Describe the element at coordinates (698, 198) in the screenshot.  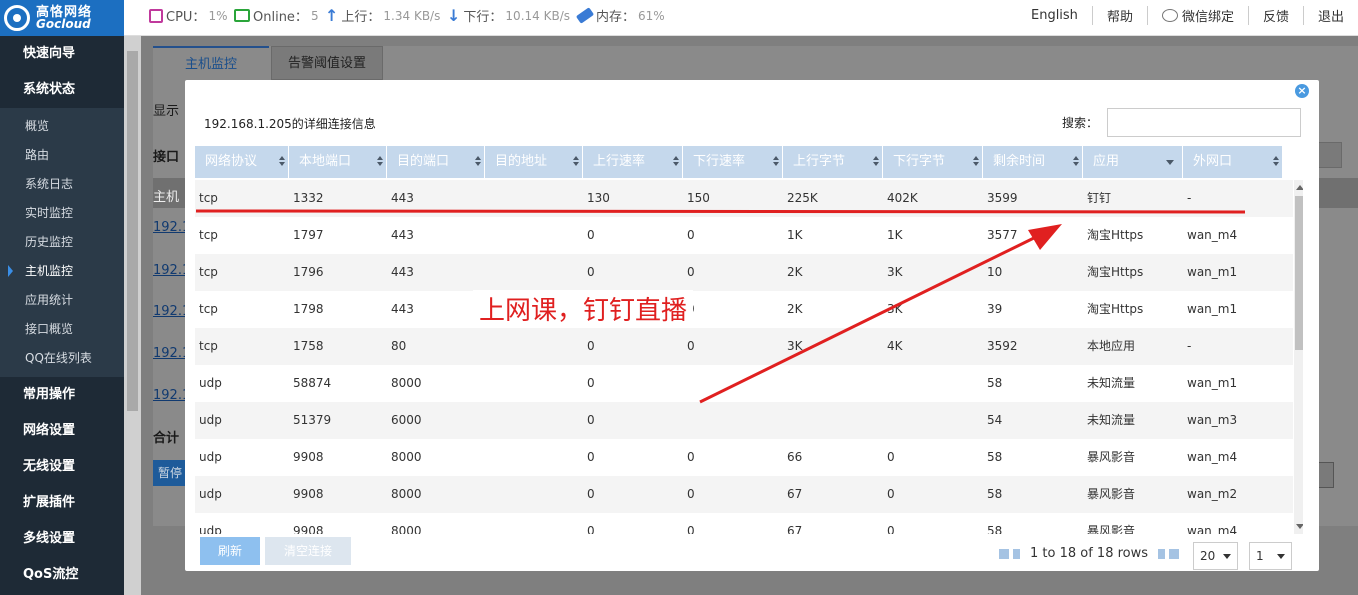
I see `cell-down-rate: 150` at that location.